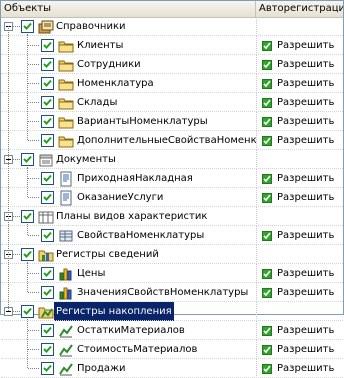 The height and width of the screenshot is (378, 344). What do you see at coordinates (299, 9) in the screenshot?
I see `autoreg-column-header: Авторегистрация` at bounding box center [299, 9].